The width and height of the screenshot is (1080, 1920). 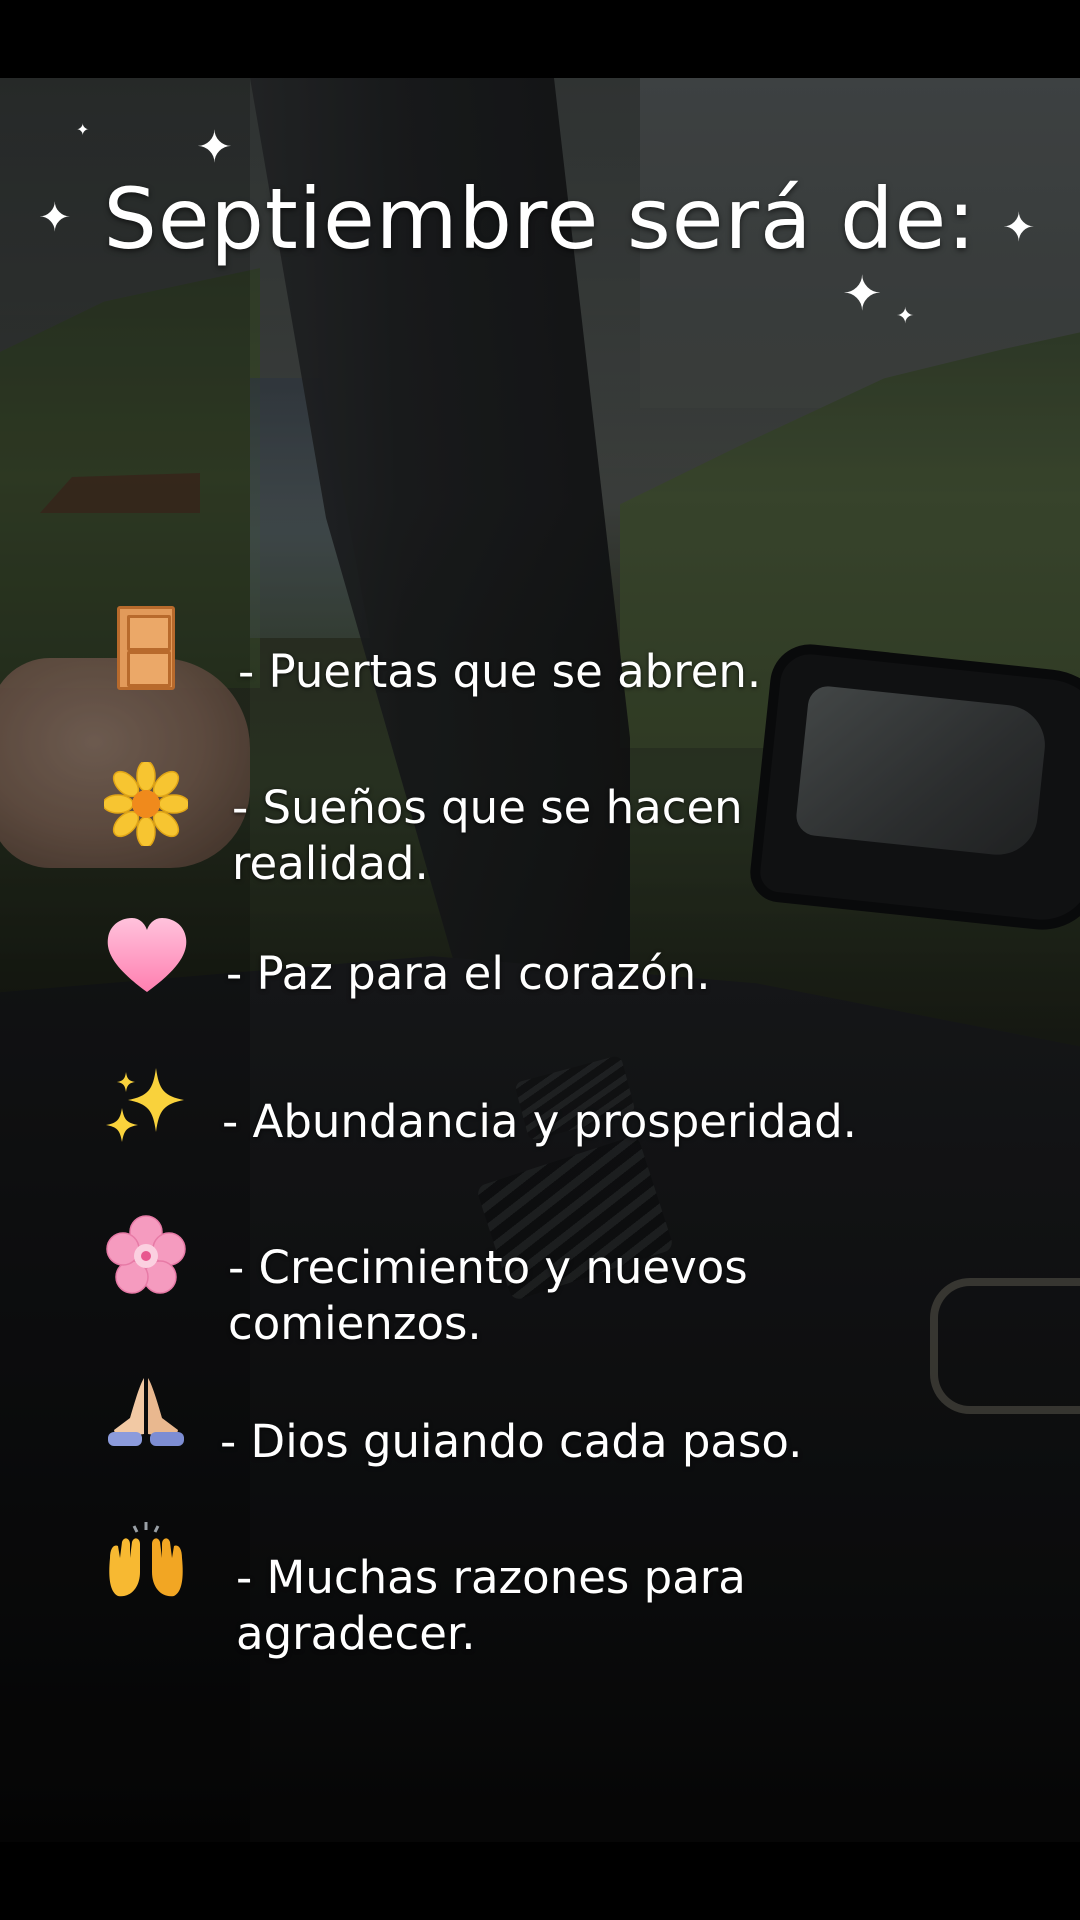 What do you see at coordinates (487, 835) in the screenshot?
I see `list-item-text: - Sueños que se hacen realidad.` at bounding box center [487, 835].